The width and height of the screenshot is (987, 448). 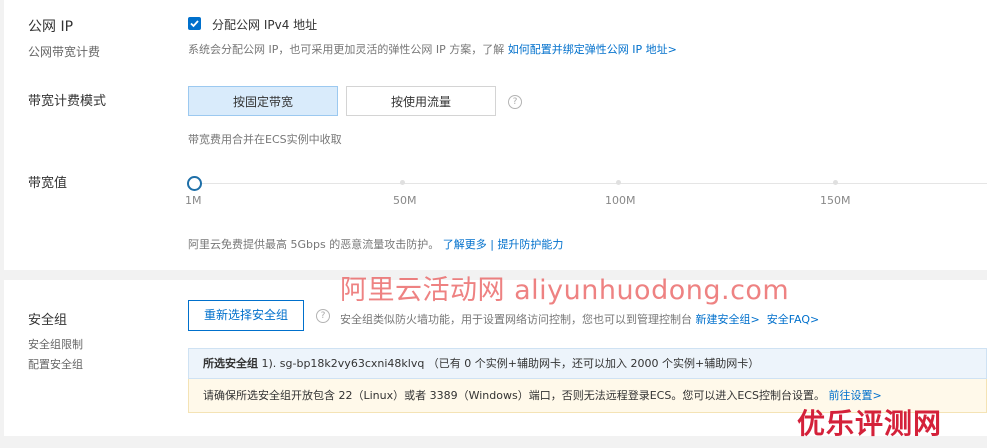 I want to click on assign-ipv4-checkbox, so click(x=194, y=23).